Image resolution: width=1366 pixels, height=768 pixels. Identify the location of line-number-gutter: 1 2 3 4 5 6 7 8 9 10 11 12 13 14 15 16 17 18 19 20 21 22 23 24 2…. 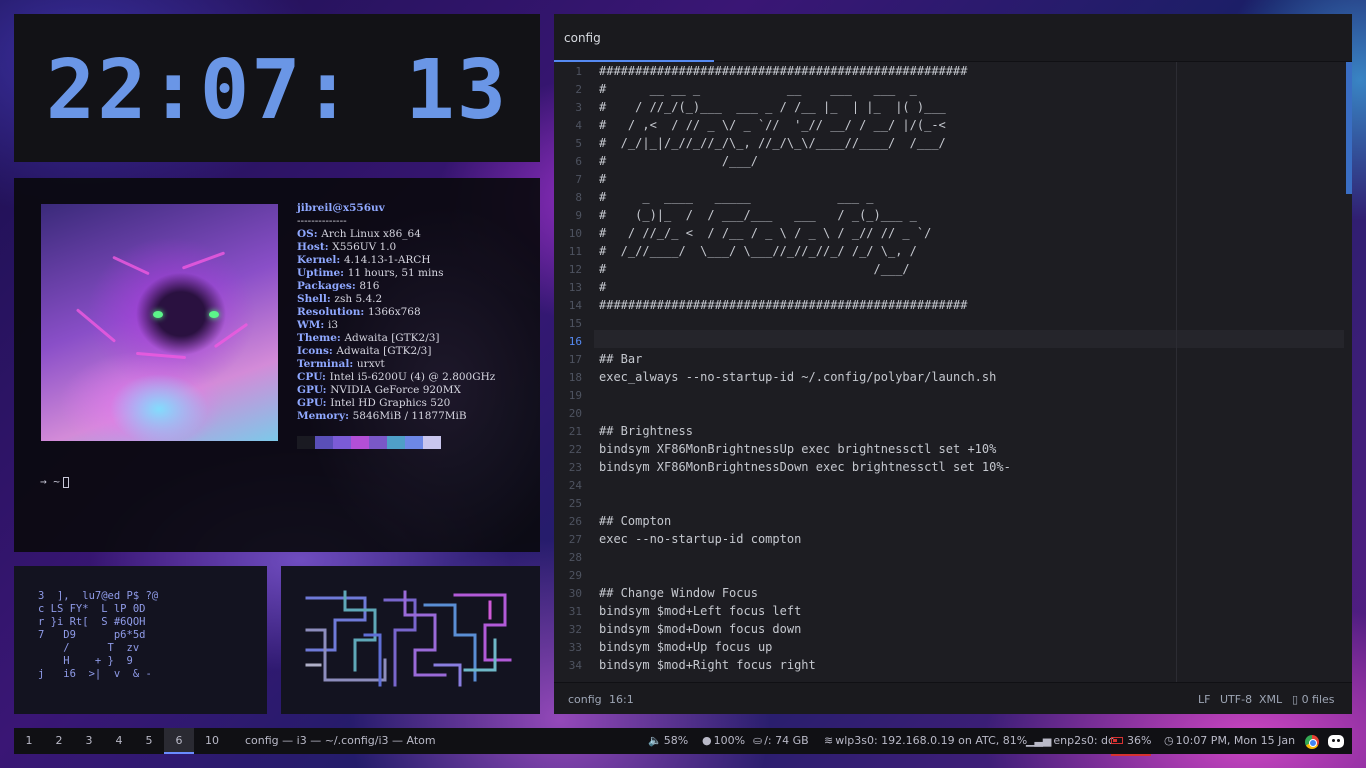
(574, 372).